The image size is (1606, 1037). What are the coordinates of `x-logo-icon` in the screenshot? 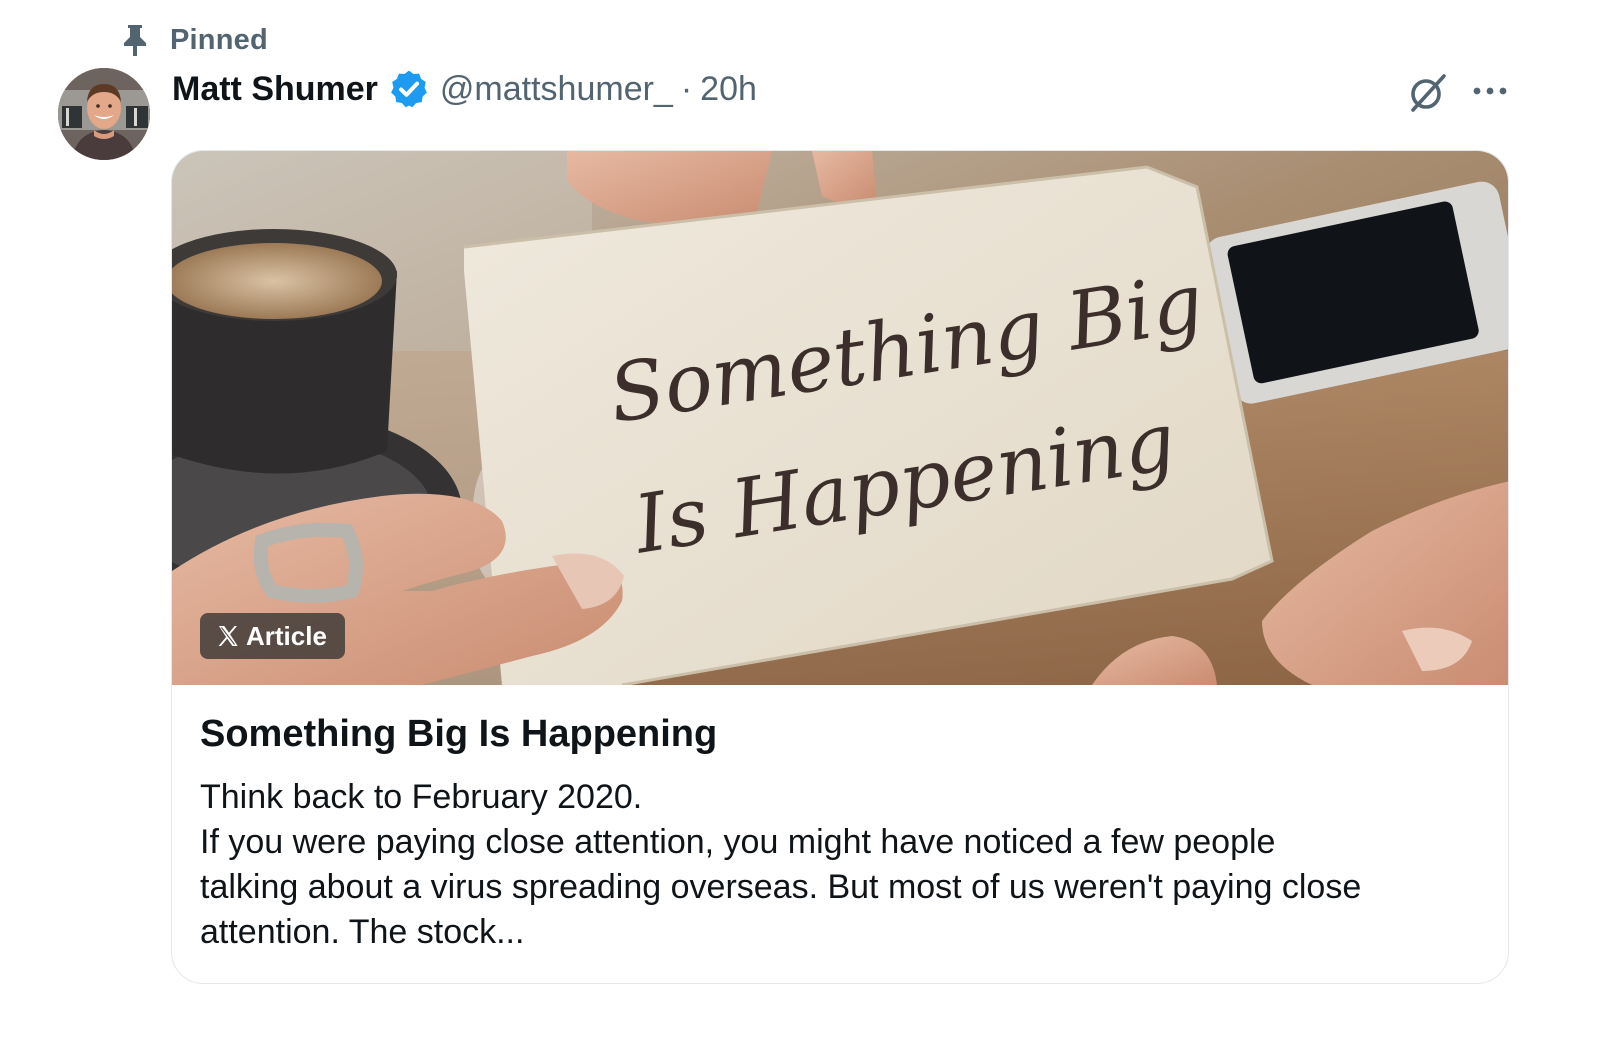 It's located at (228, 636).